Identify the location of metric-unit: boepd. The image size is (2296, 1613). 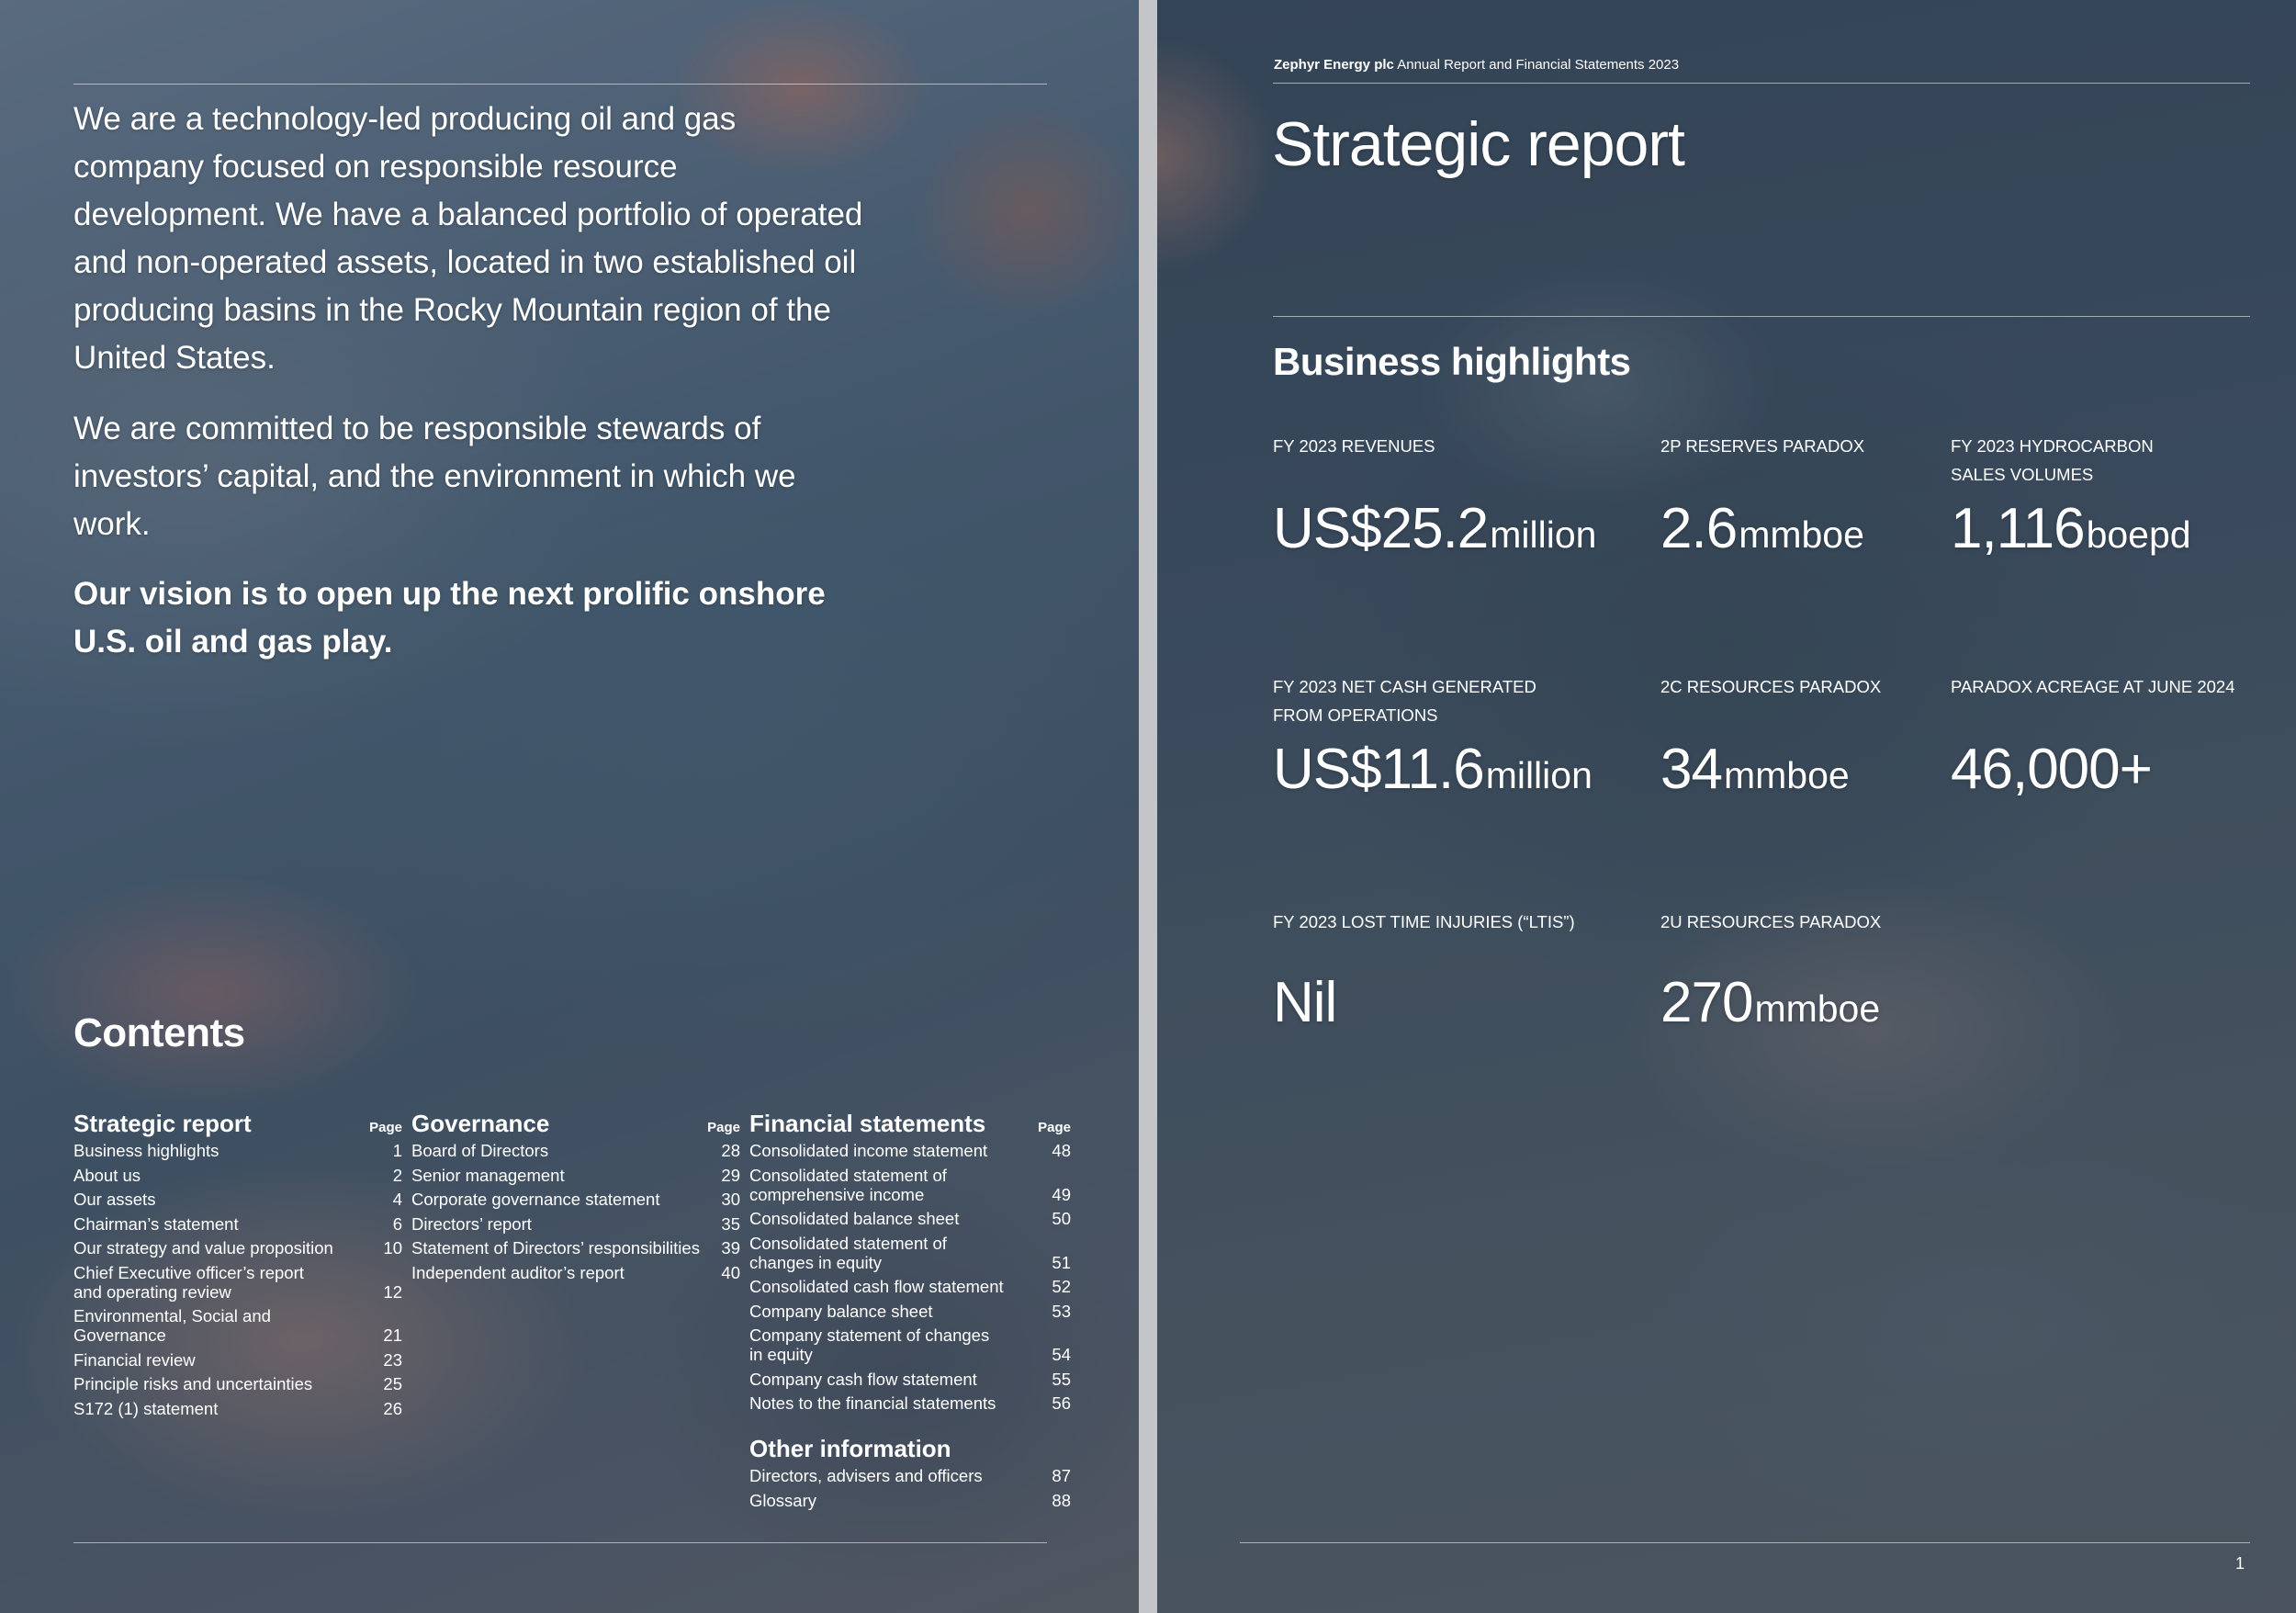
(2138, 534).